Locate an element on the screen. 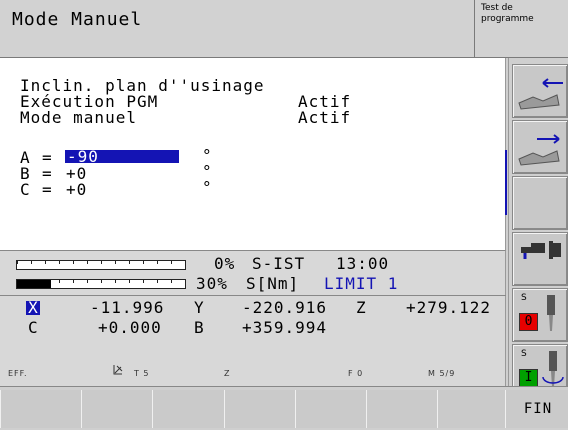  fin-label: FIN is located at coordinates (538, 409).